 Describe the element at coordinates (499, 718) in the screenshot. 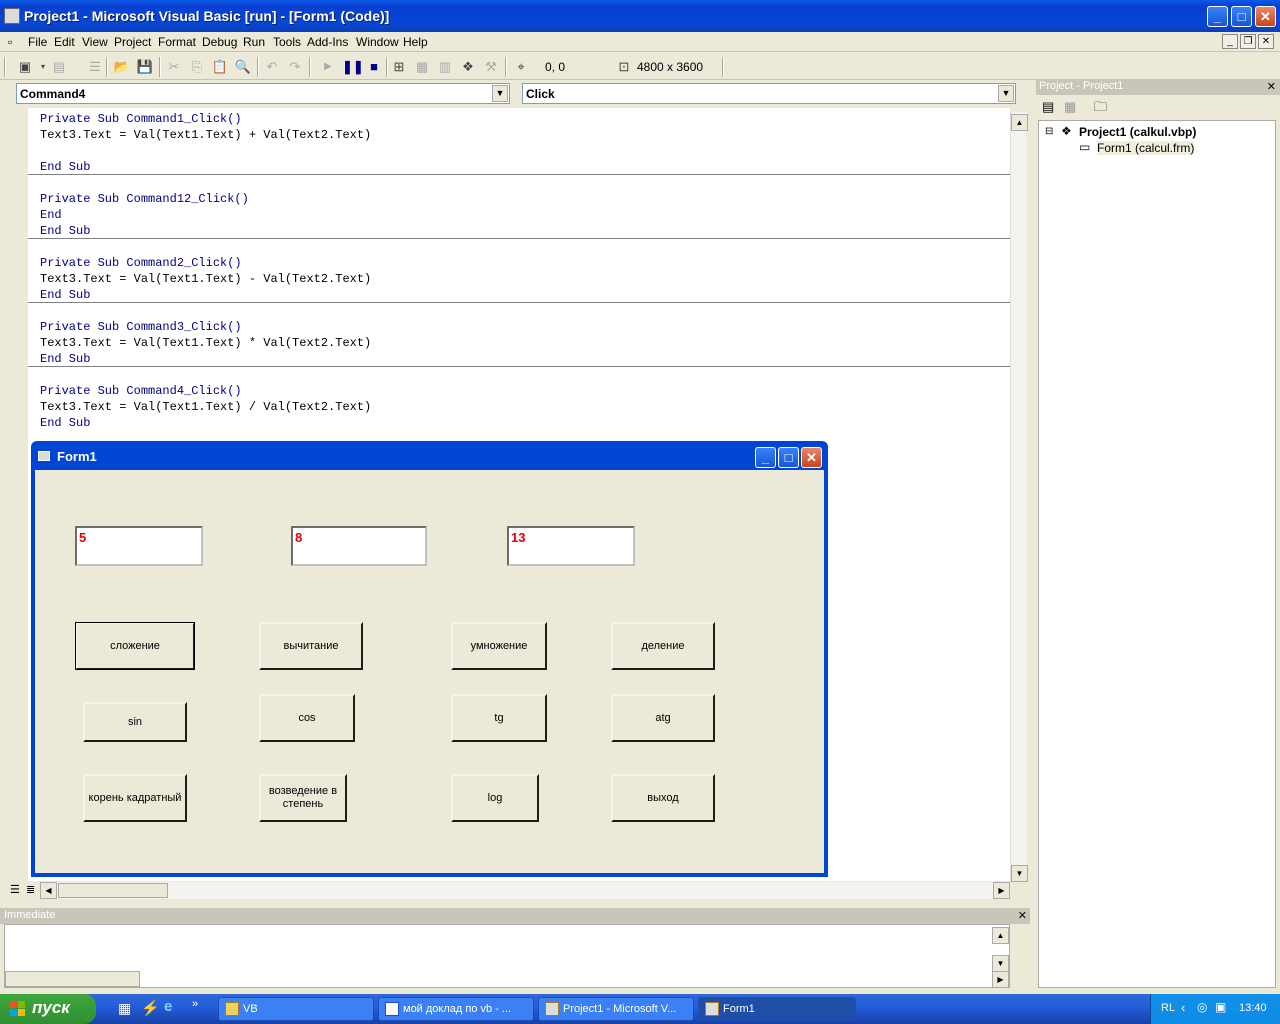

I see `tg-button: tg` at that location.